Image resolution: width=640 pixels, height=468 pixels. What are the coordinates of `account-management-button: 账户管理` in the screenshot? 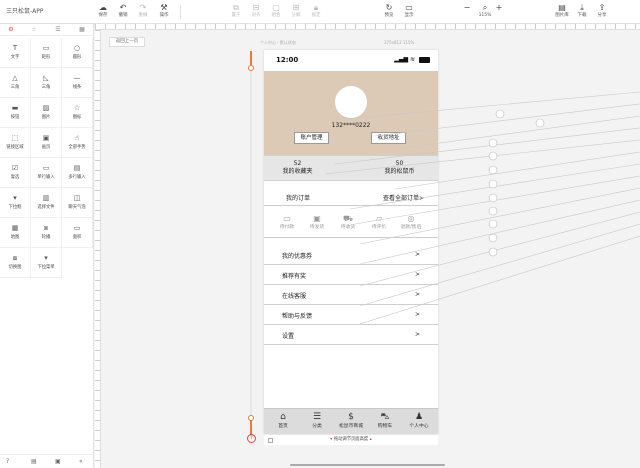 It's located at (311, 138).